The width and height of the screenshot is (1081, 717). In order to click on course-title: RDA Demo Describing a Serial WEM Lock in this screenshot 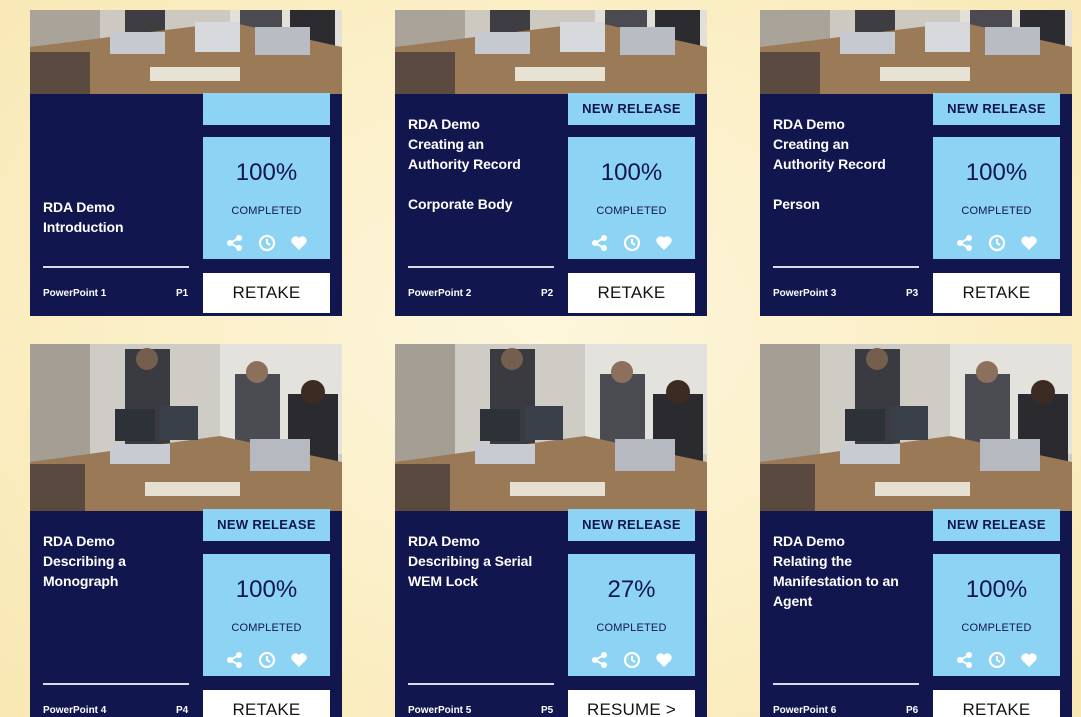, I will do `click(470, 561)`.